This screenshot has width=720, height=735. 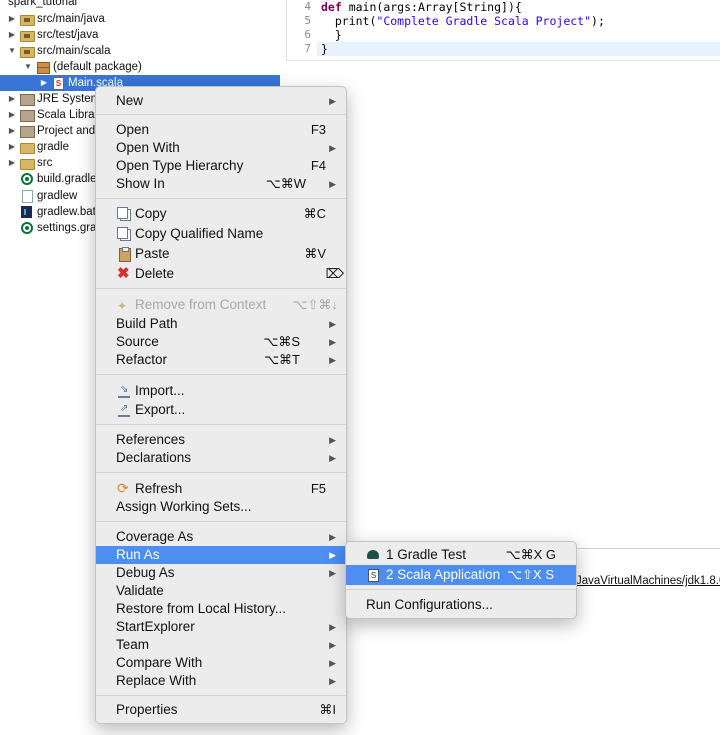 What do you see at coordinates (221, 254) in the screenshot?
I see `menu-item-paste: Paste ⌘V` at bounding box center [221, 254].